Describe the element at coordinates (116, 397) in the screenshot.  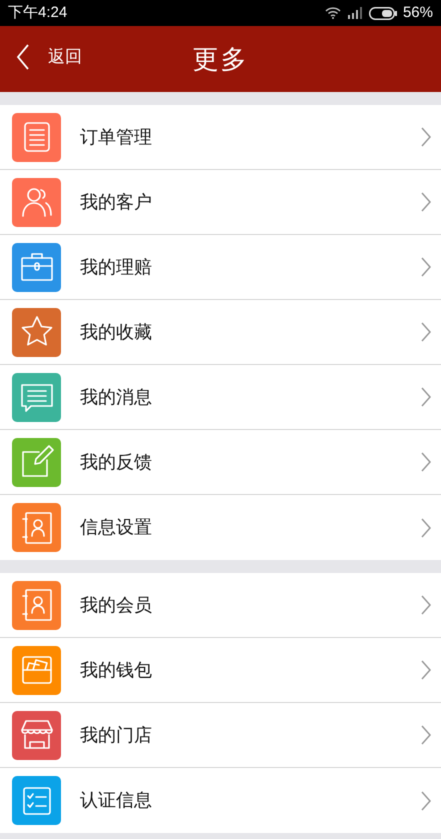
I see `menu-label: 我的消息` at that location.